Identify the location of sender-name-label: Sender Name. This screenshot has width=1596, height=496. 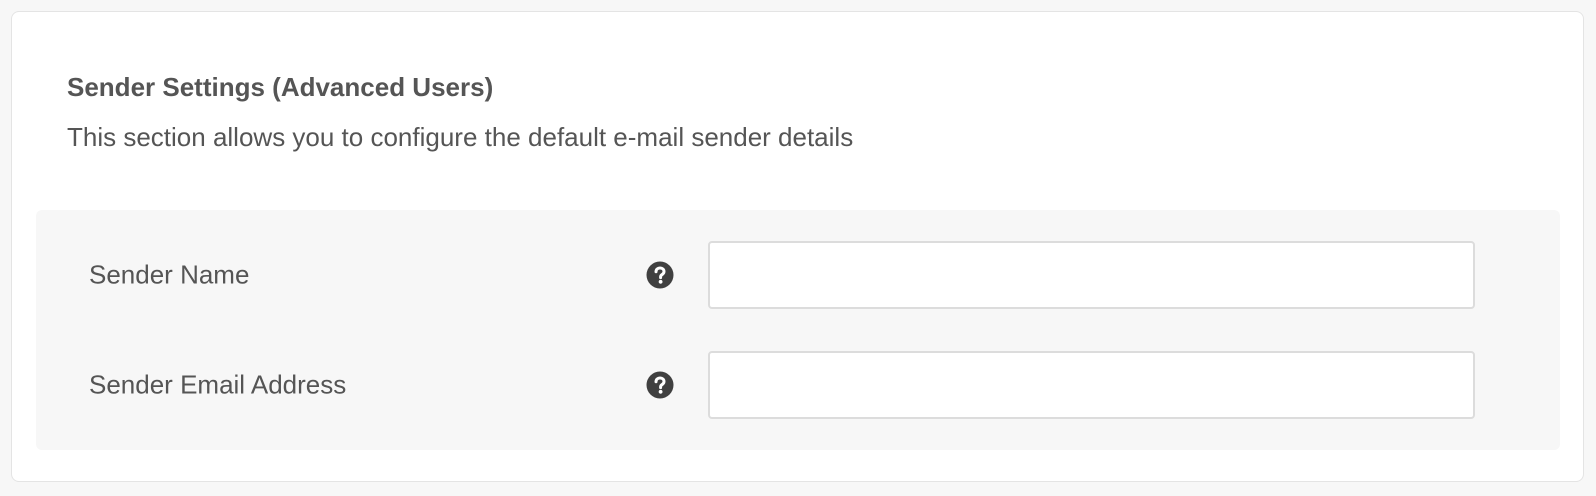
(169, 274).